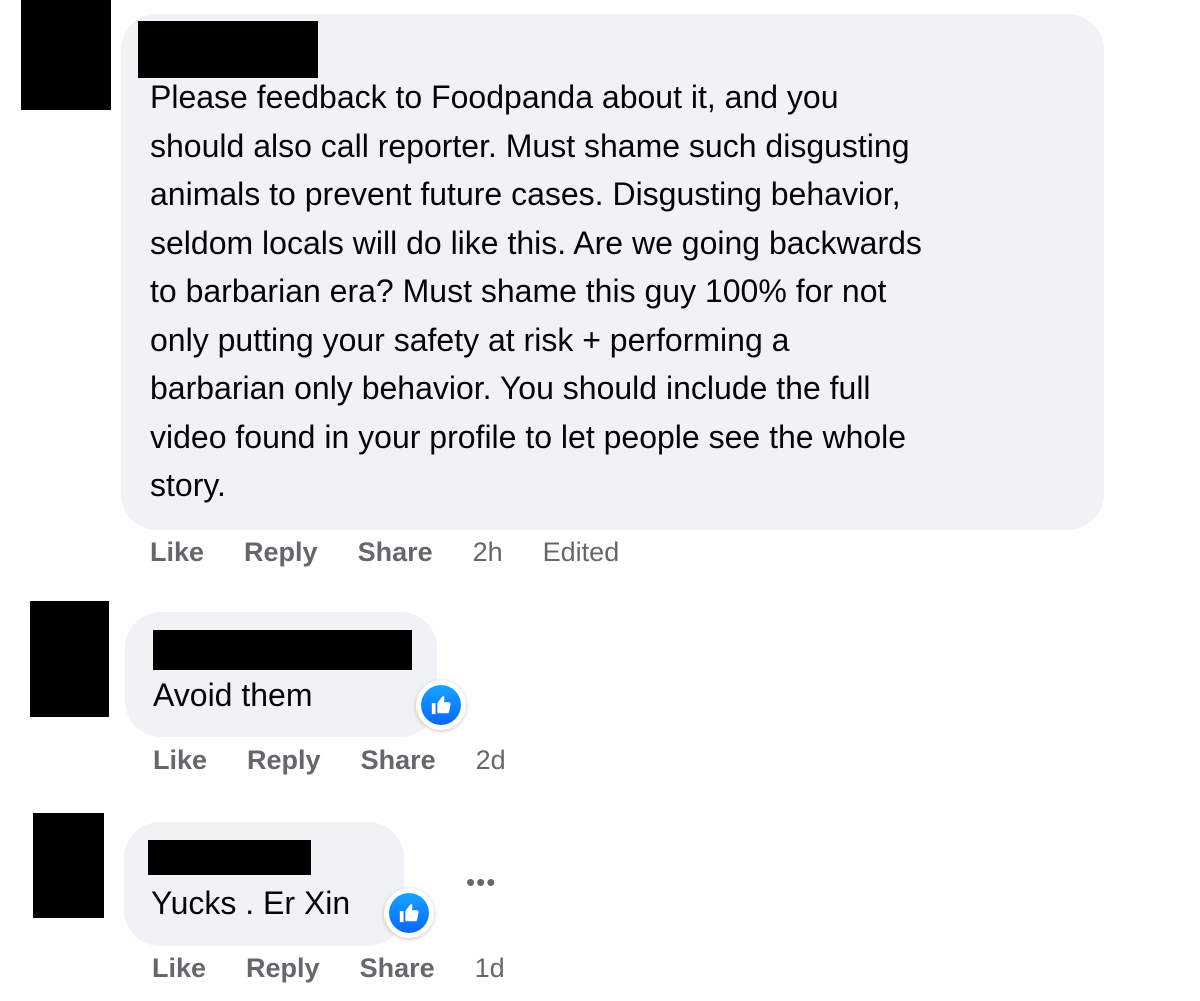 The width and height of the screenshot is (1200, 1001). Describe the element at coordinates (490, 968) in the screenshot. I see `timestamp: 1d` at that location.